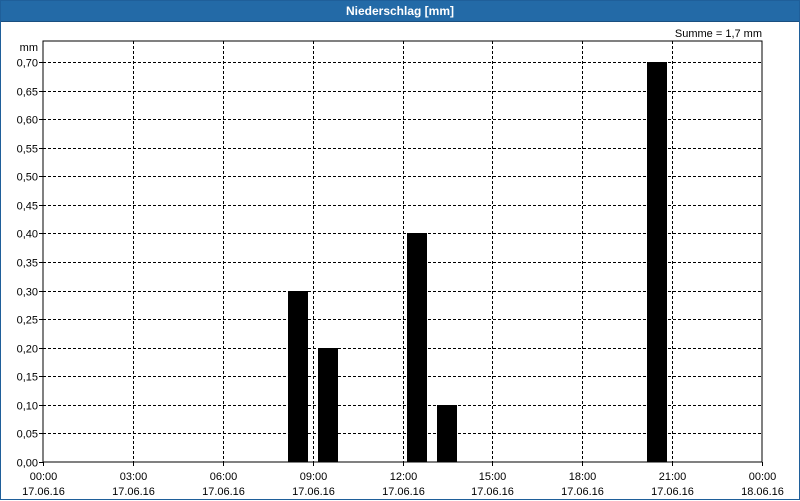 The width and height of the screenshot is (800, 501). I want to click on x-tick-time-label: 09:00, so click(314, 477).